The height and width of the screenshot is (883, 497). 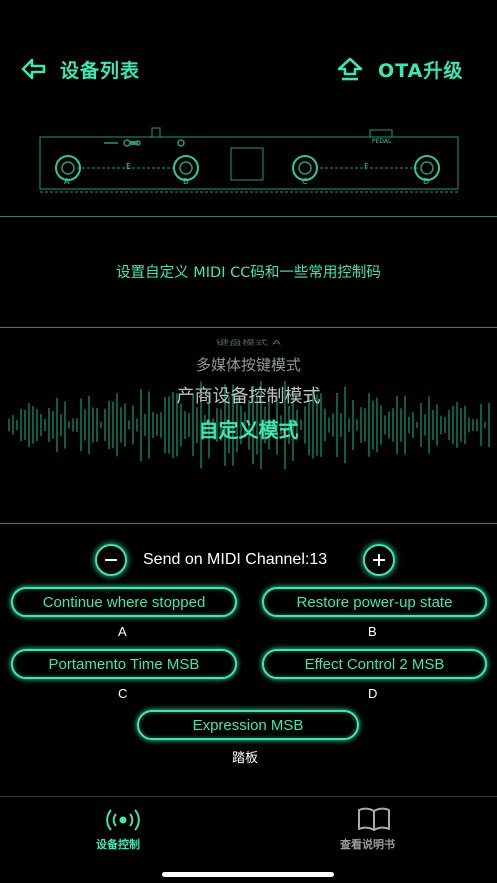 I want to click on tab-label: 设备控制, so click(x=118, y=844).